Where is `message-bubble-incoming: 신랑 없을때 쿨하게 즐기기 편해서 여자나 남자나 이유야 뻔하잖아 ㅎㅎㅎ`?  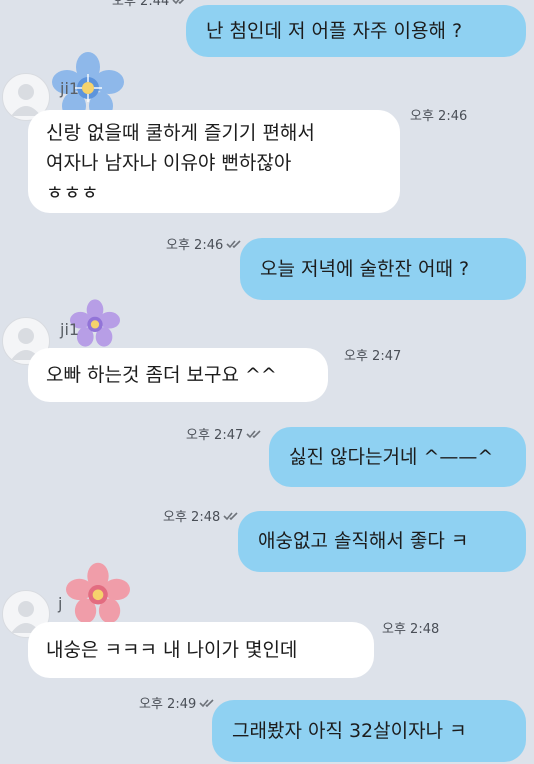
message-bubble-incoming: 신랑 없을때 쿨하게 즐기기 편해서 여자나 남자나 이유야 뻔하잖아 ㅎㅎㅎ is located at coordinates (214, 161).